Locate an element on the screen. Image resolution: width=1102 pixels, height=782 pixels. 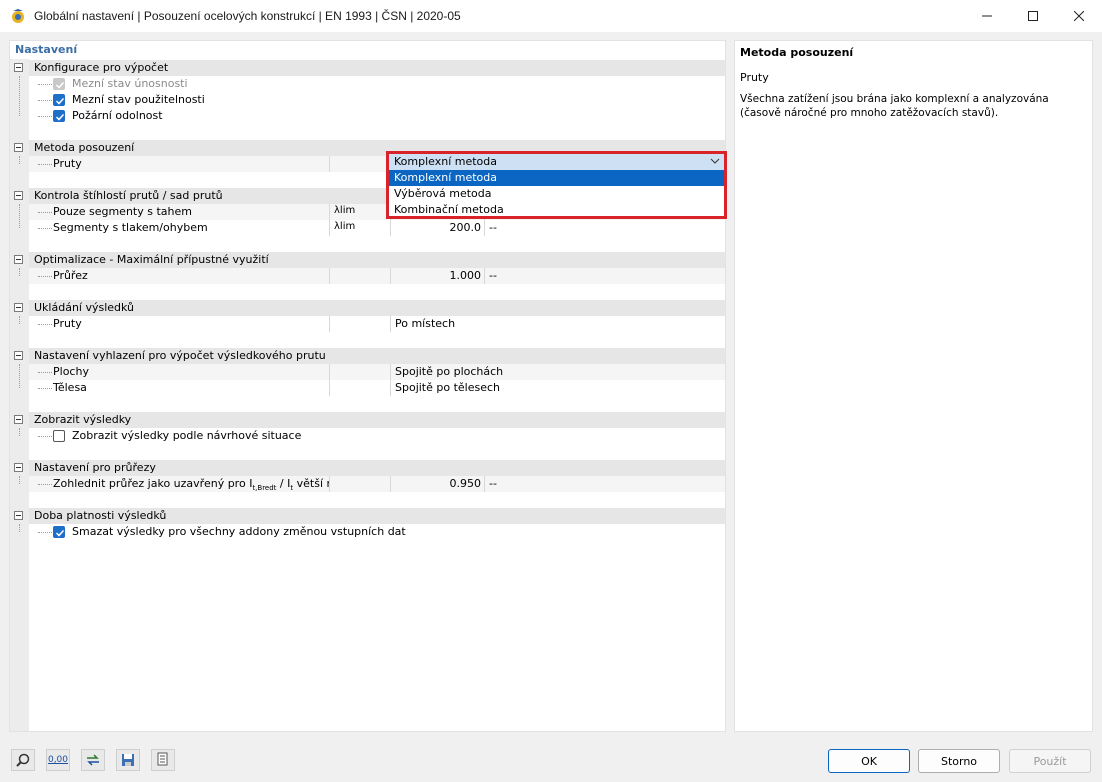
decimal-places-button: 0,00 is located at coordinates (58, 760).